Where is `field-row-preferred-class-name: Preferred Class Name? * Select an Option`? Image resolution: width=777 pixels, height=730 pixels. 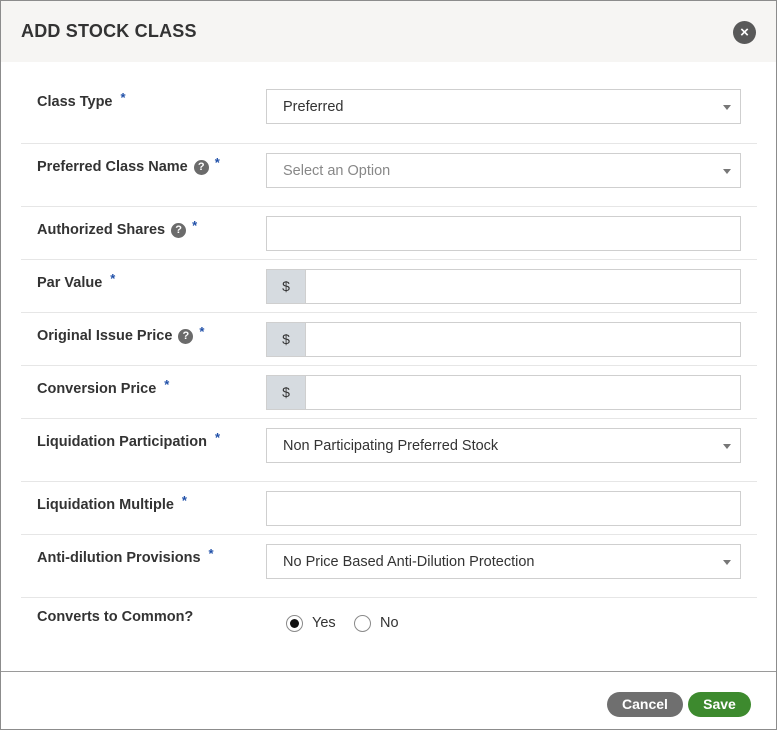 field-row-preferred-class-name: Preferred Class Name? * Select an Option is located at coordinates (389, 175).